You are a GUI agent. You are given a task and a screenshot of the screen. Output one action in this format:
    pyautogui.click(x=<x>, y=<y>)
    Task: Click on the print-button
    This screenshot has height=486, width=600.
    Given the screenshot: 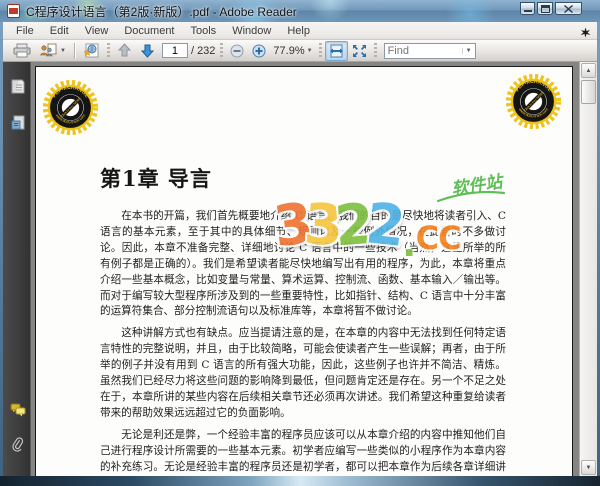 What is the action you would take?
    pyautogui.click(x=22, y=51)
    